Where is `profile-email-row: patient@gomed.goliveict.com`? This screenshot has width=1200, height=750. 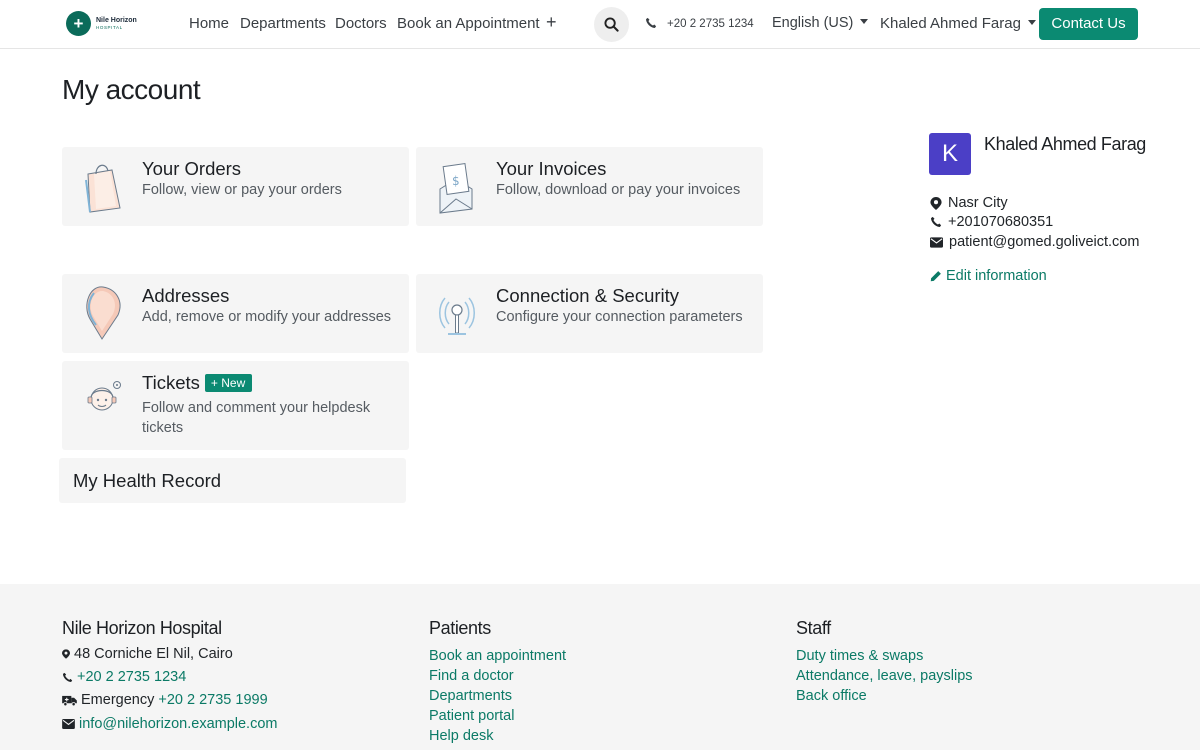 profile-email-row: patient@gomed.goliveict.com is located at coordinates (1034, 242).